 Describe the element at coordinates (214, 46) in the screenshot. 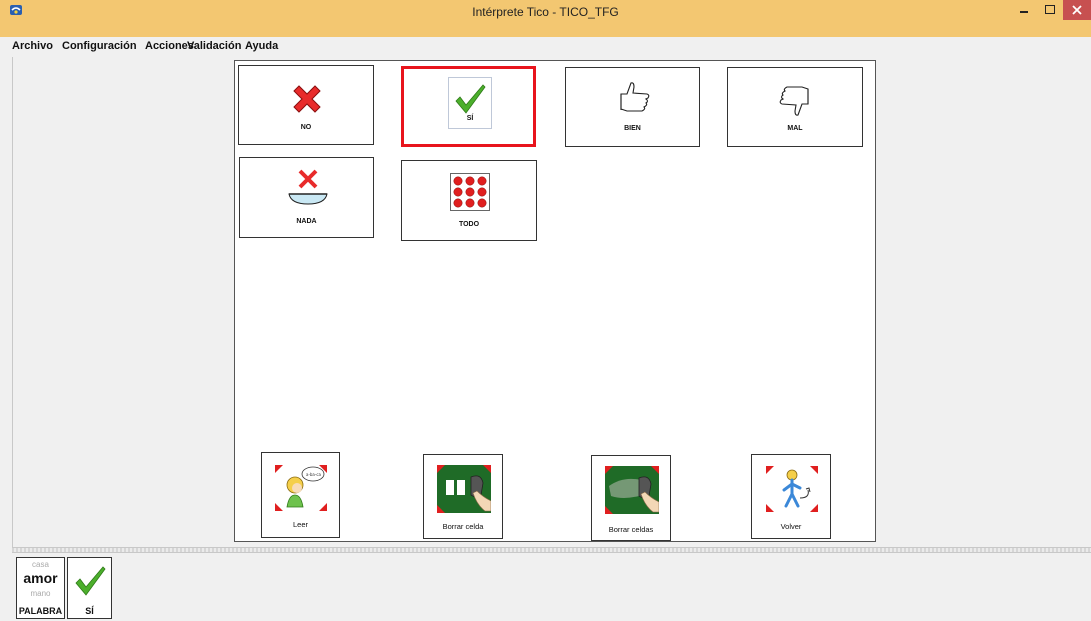

I see `menu-validacion: Validación` at that location.